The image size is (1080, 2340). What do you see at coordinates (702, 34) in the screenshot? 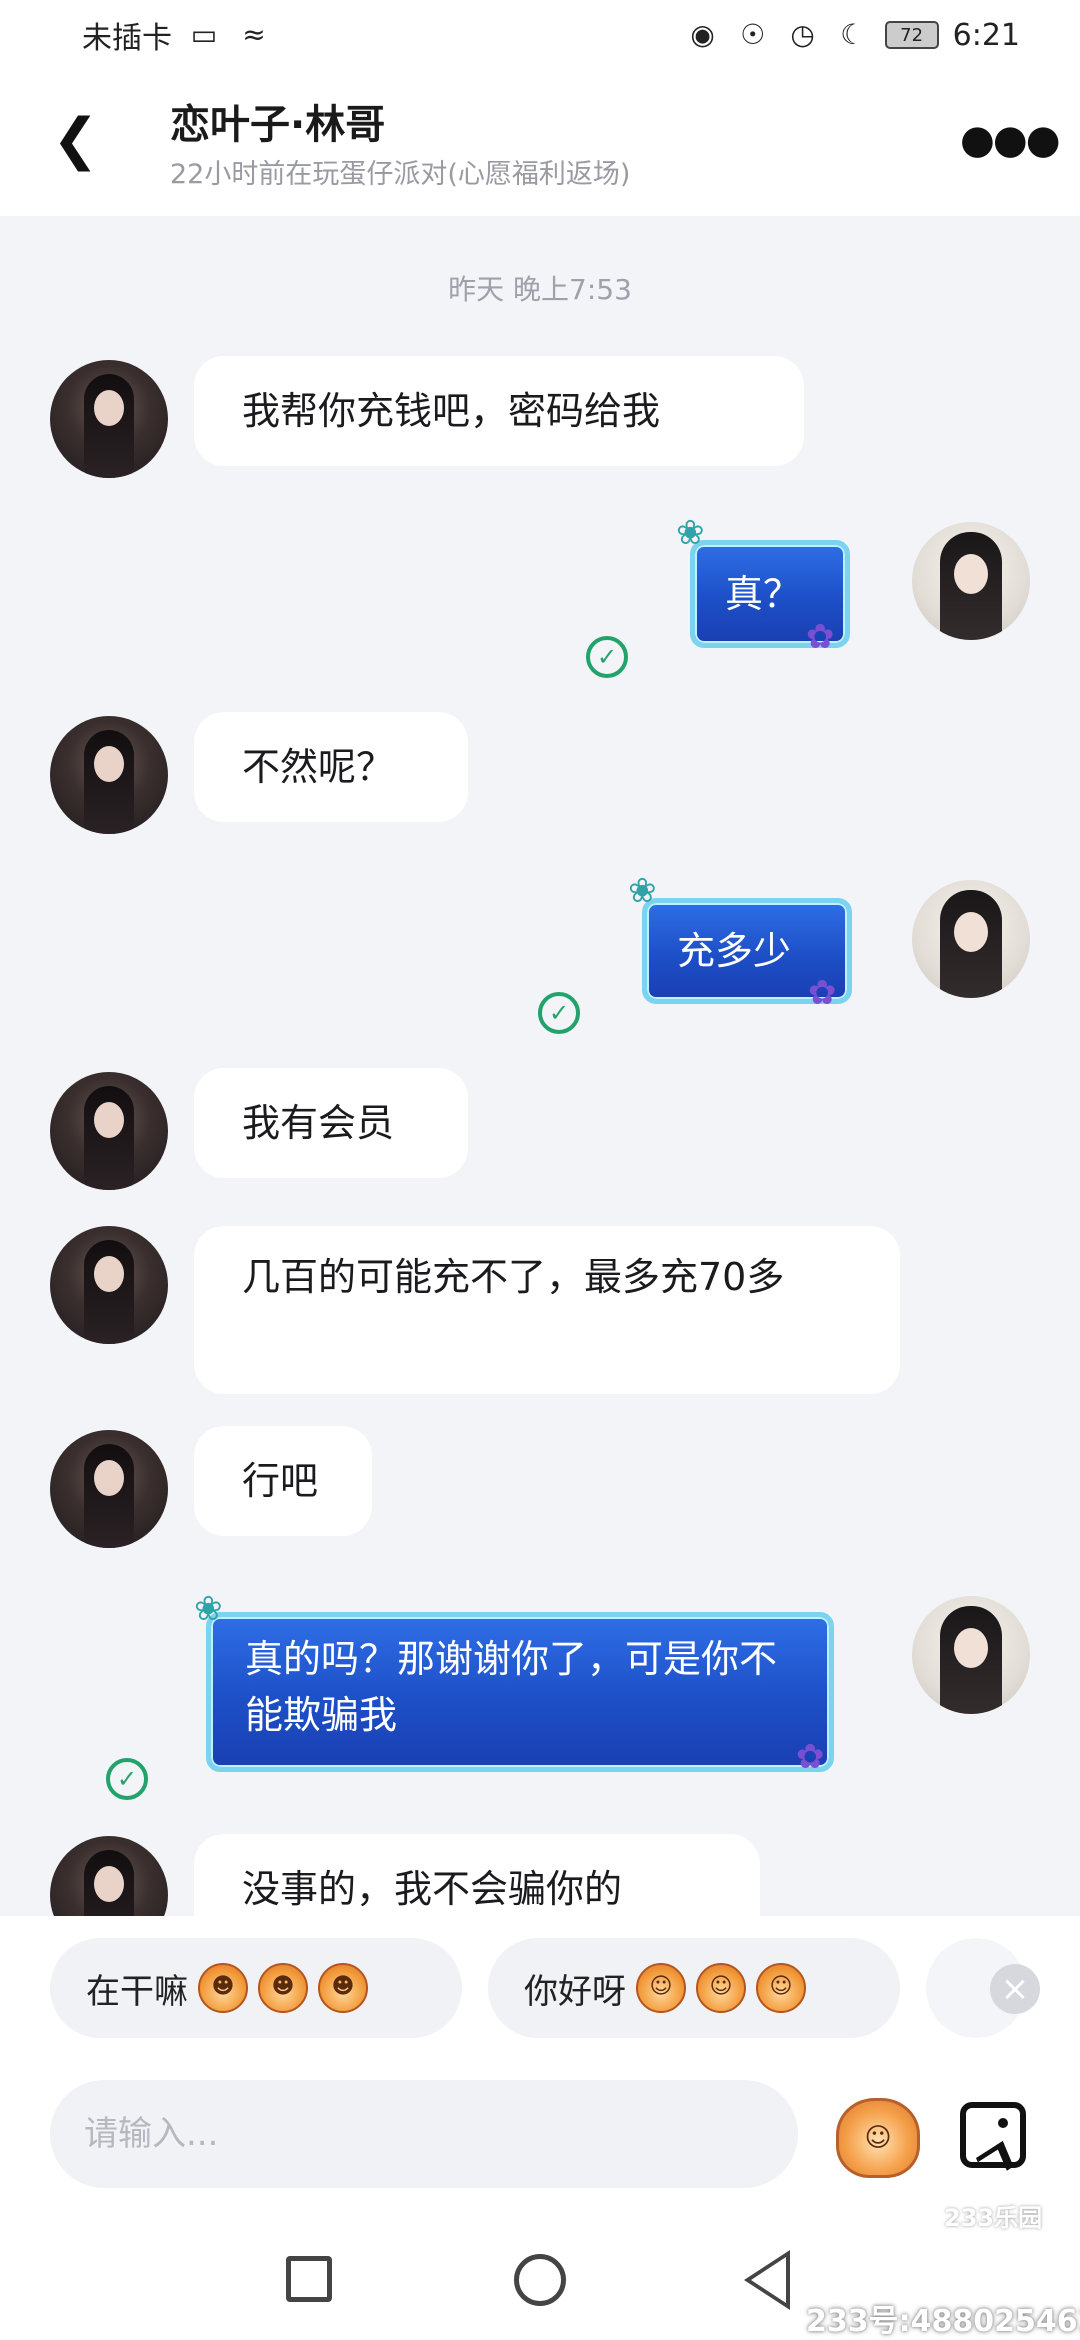
I see `hd-icon: ◉` at bounding box center [702, 34].